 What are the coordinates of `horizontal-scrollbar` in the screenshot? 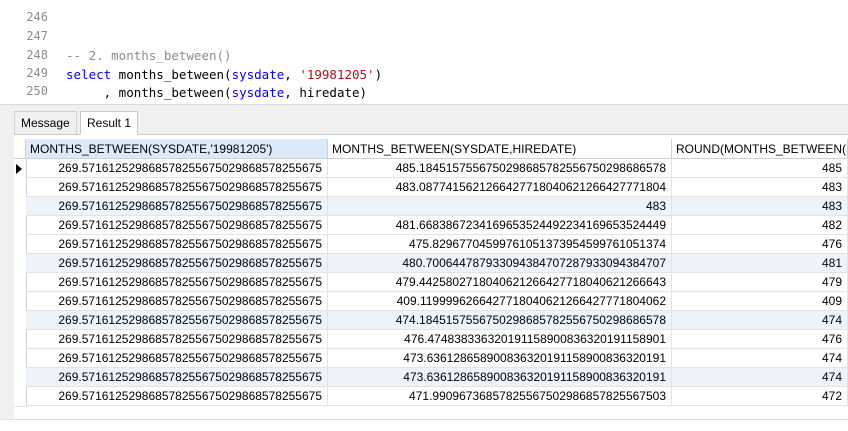 It's located at (424, 425).